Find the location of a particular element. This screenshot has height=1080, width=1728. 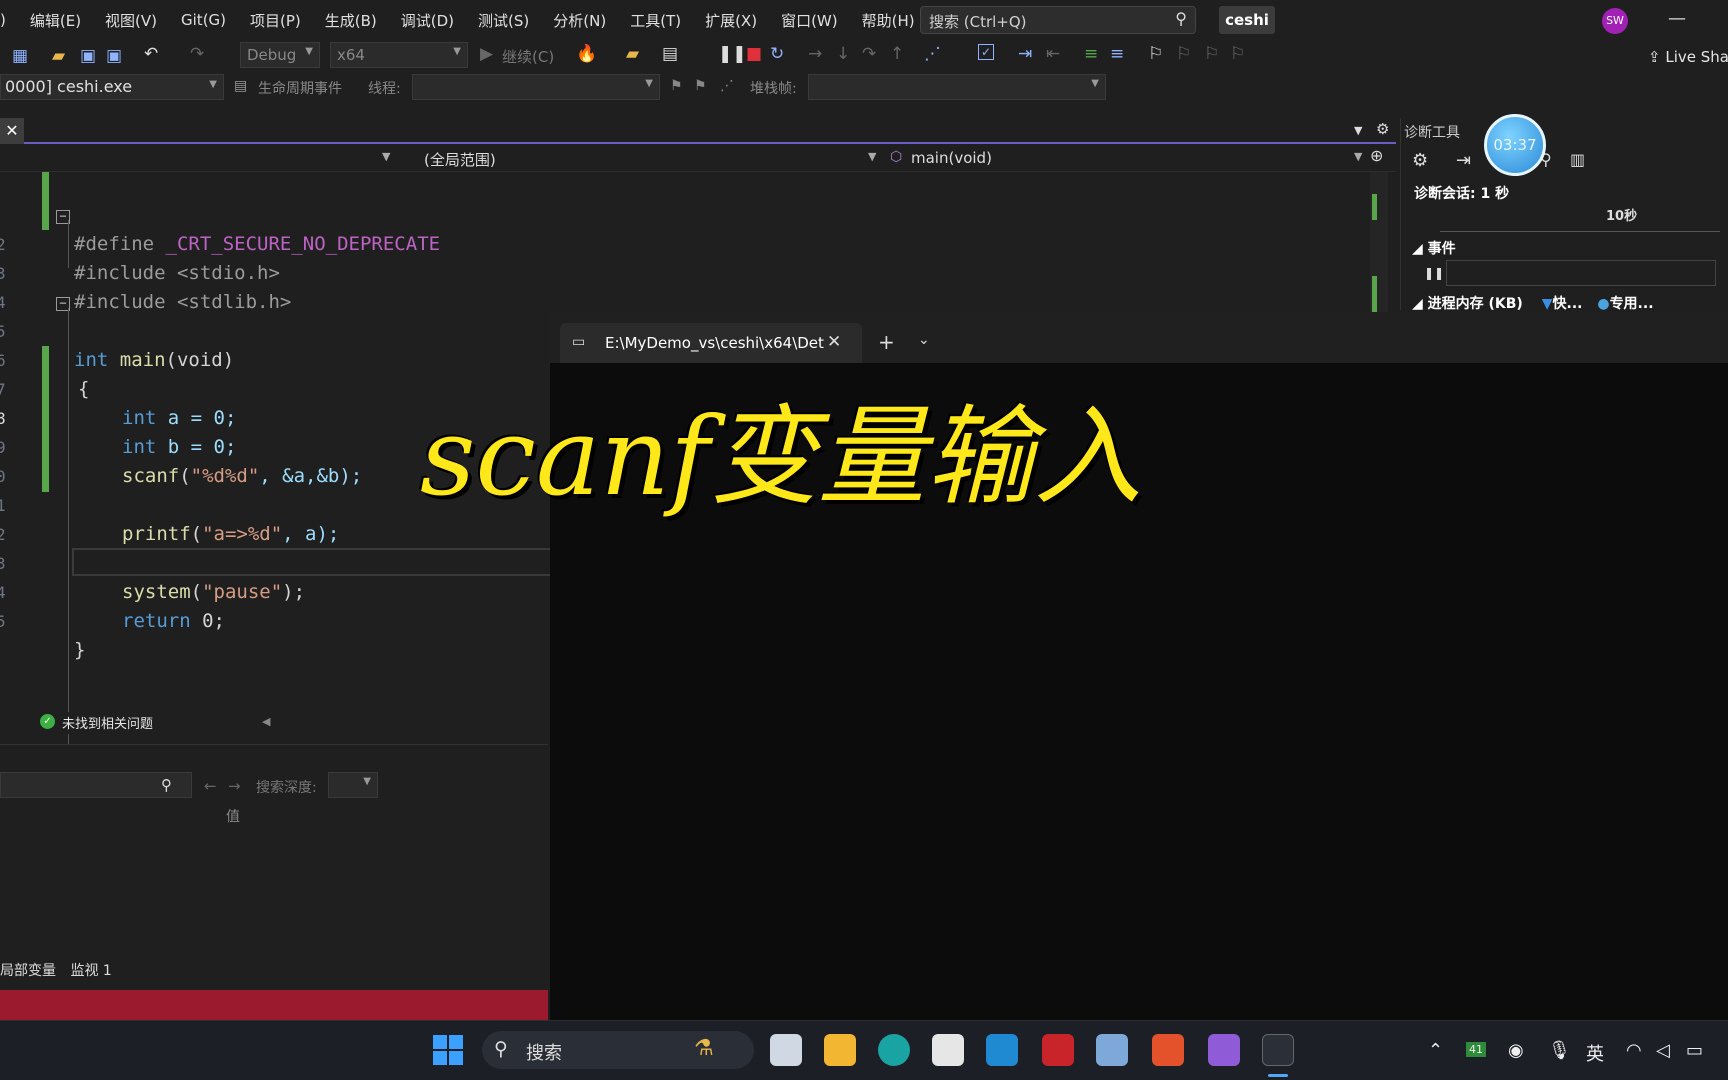

hot-reload-icon: 🔥 is located at coordinates (586, 54).